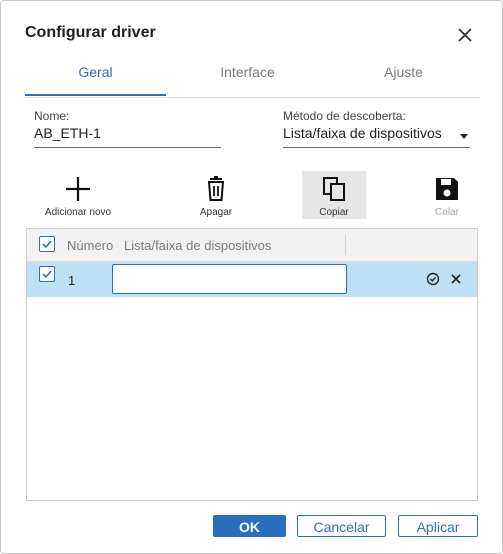  I want to click on discovery-method-underline, so click(376, 147).